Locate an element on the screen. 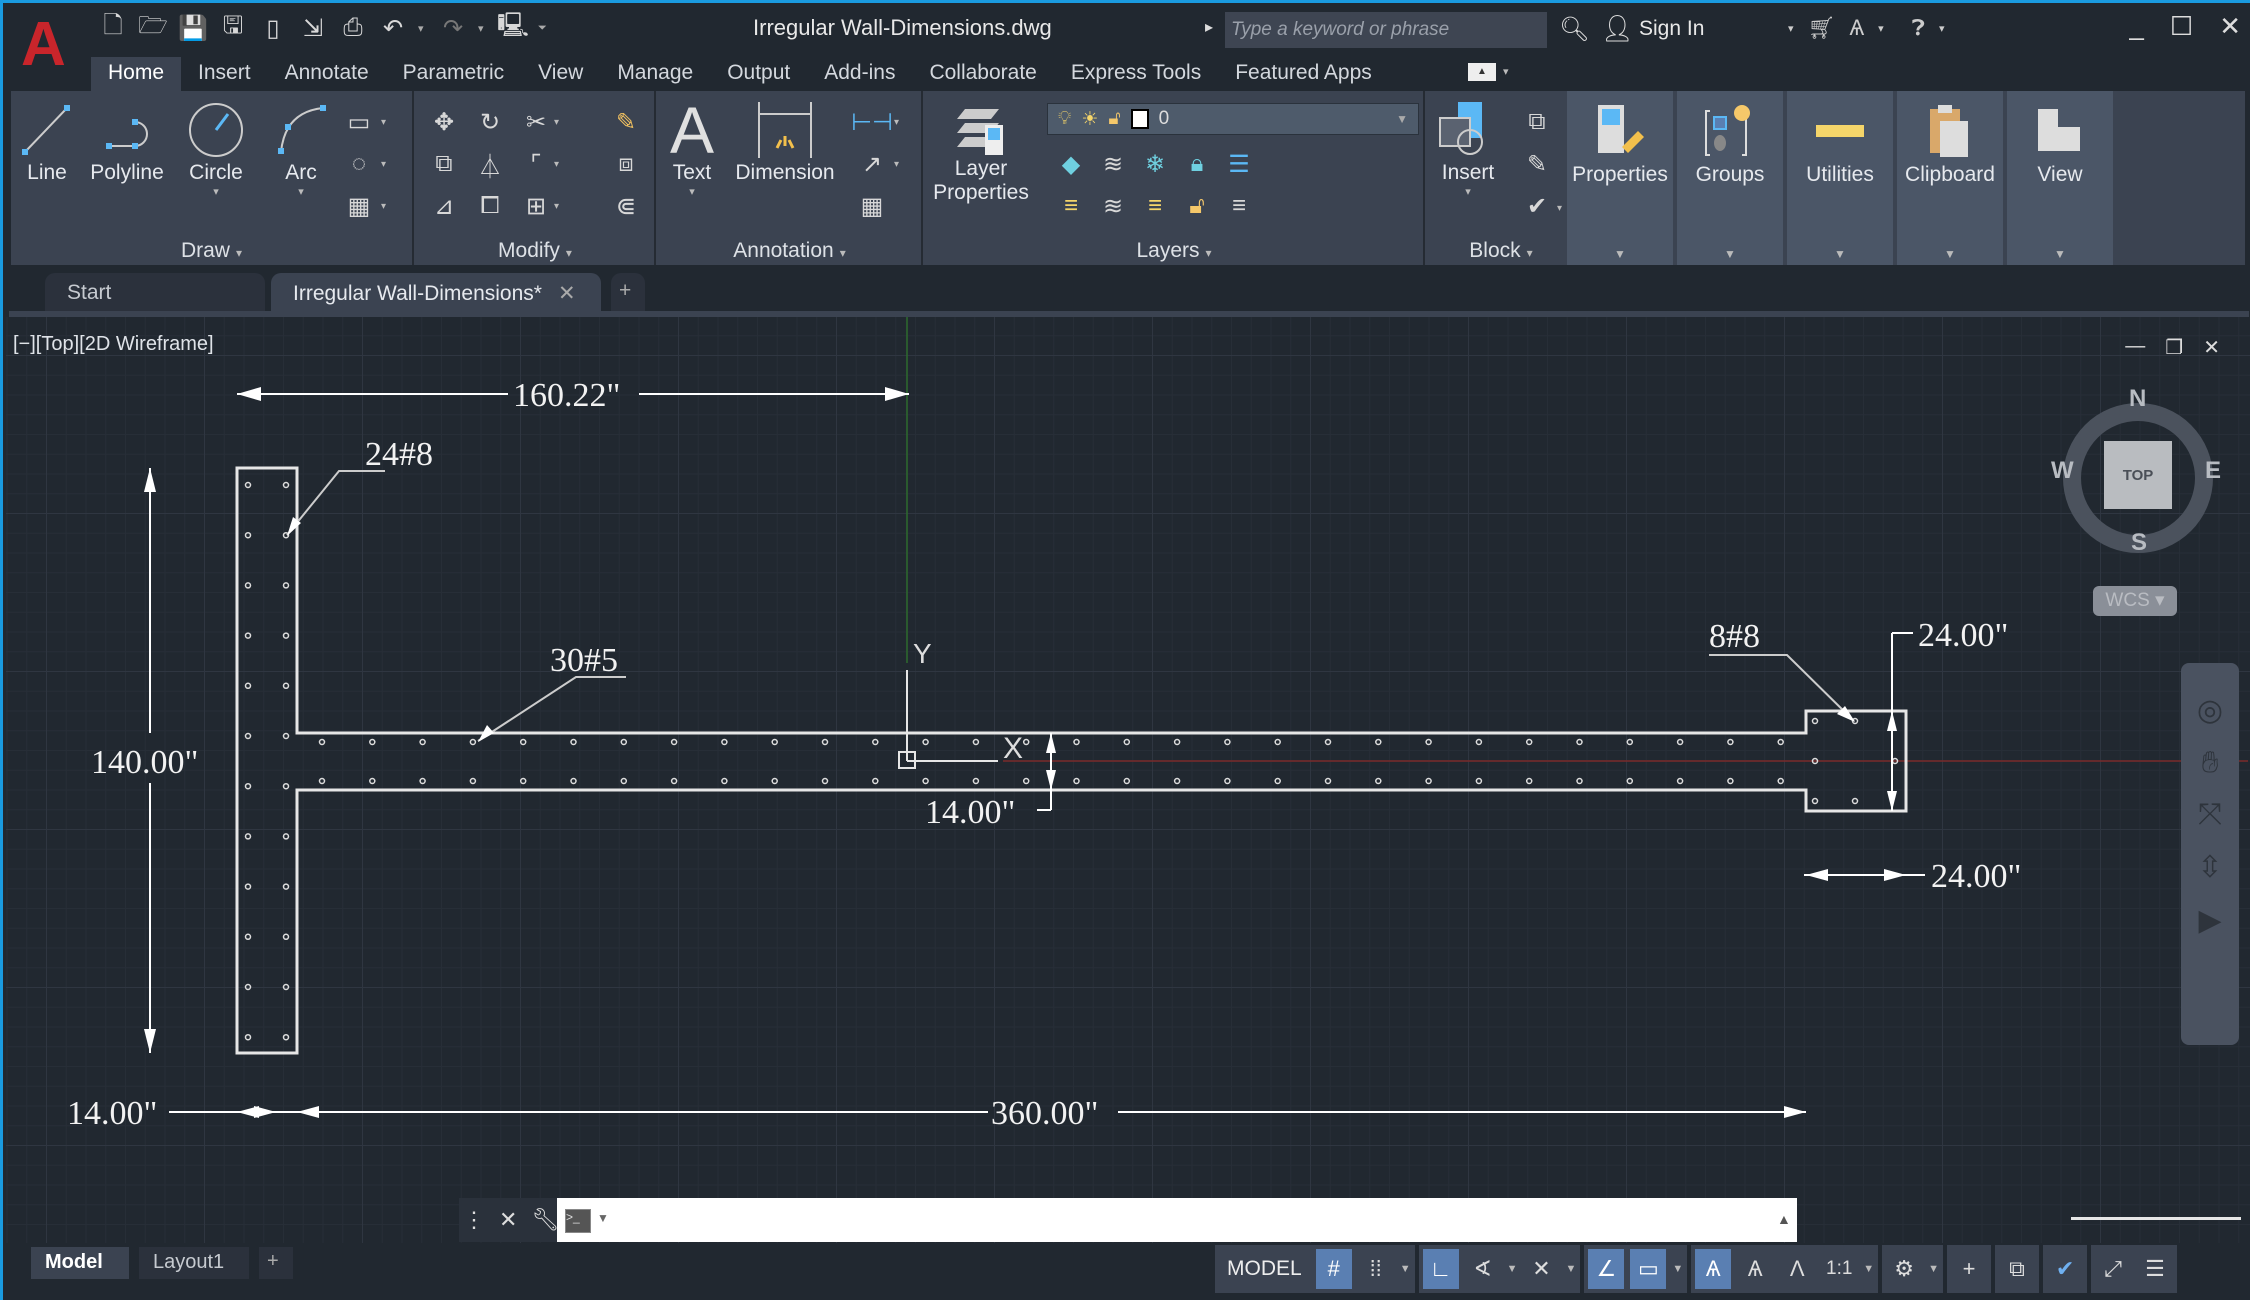  wcs-menu-button: WCS ▾ is located at coordinates (2135, 601).